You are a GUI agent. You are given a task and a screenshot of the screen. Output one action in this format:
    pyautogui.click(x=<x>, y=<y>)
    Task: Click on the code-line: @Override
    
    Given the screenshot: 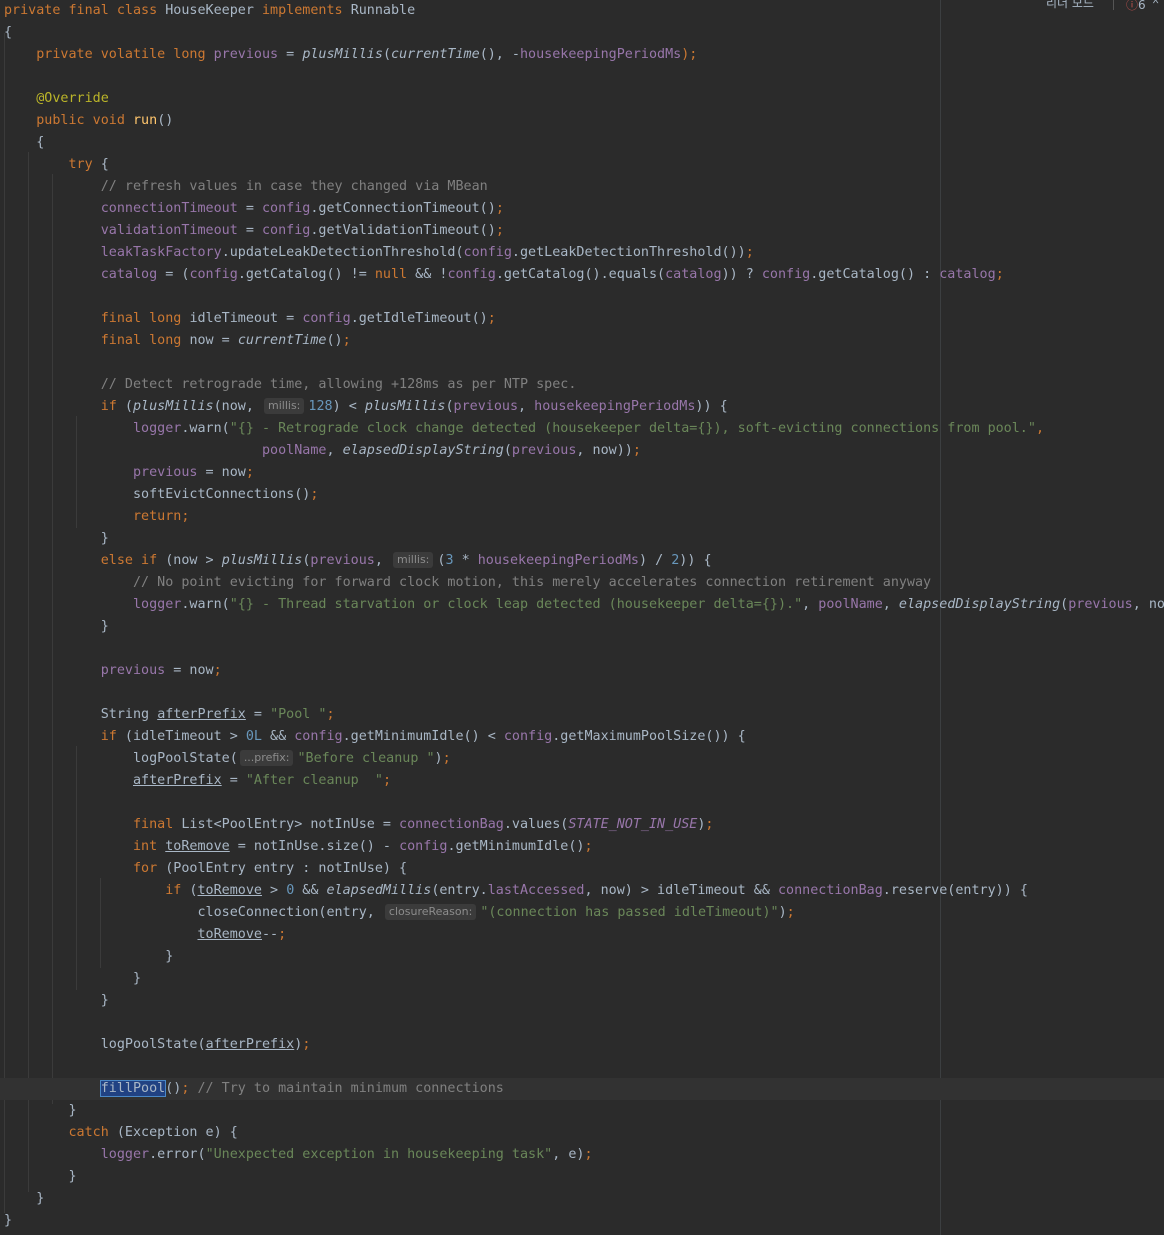 What is the action you would take?
    pyautogui.click(x=72, y=98)
    